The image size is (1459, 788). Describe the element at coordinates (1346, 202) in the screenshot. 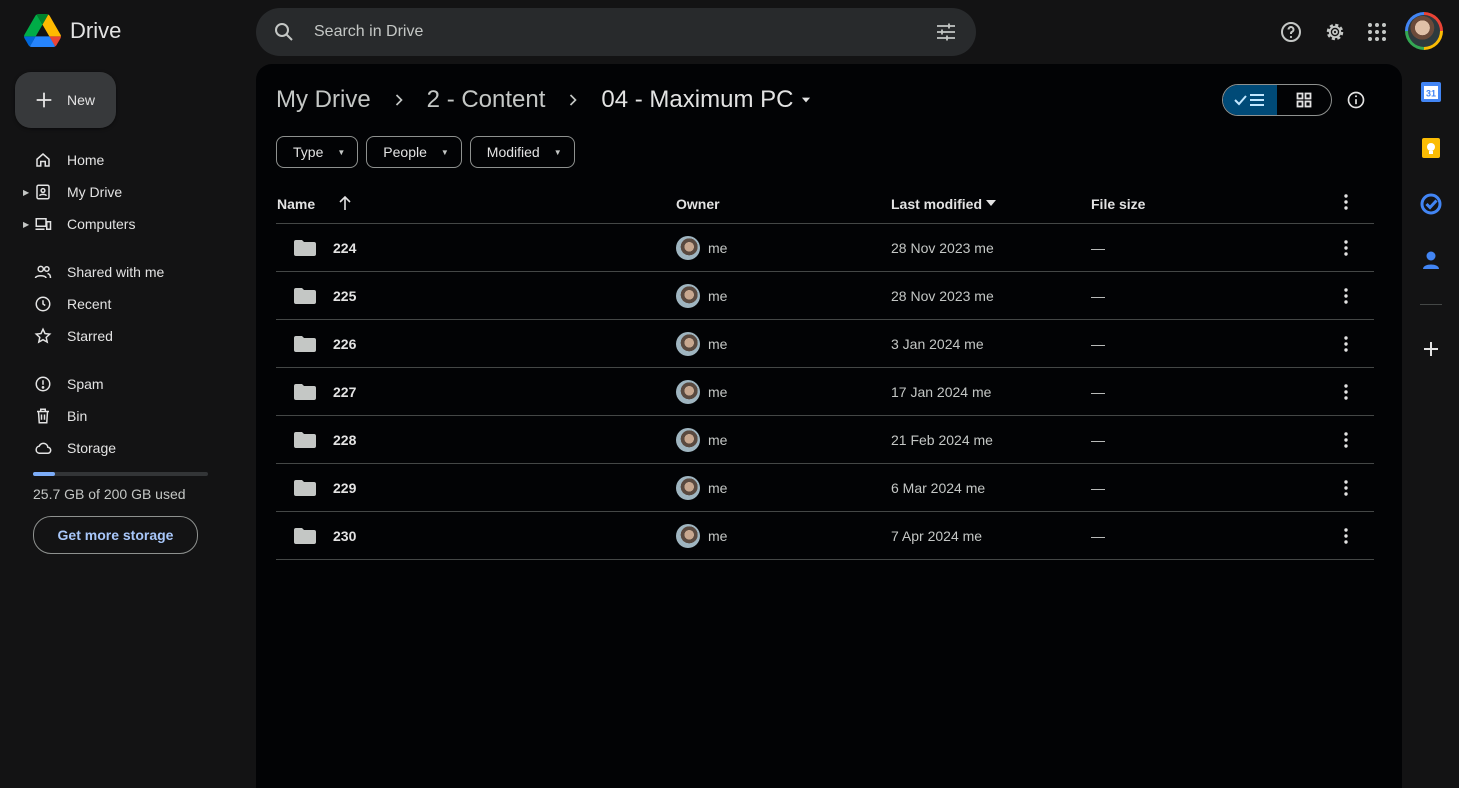

I see `column-options-kebab-icon` at that location.